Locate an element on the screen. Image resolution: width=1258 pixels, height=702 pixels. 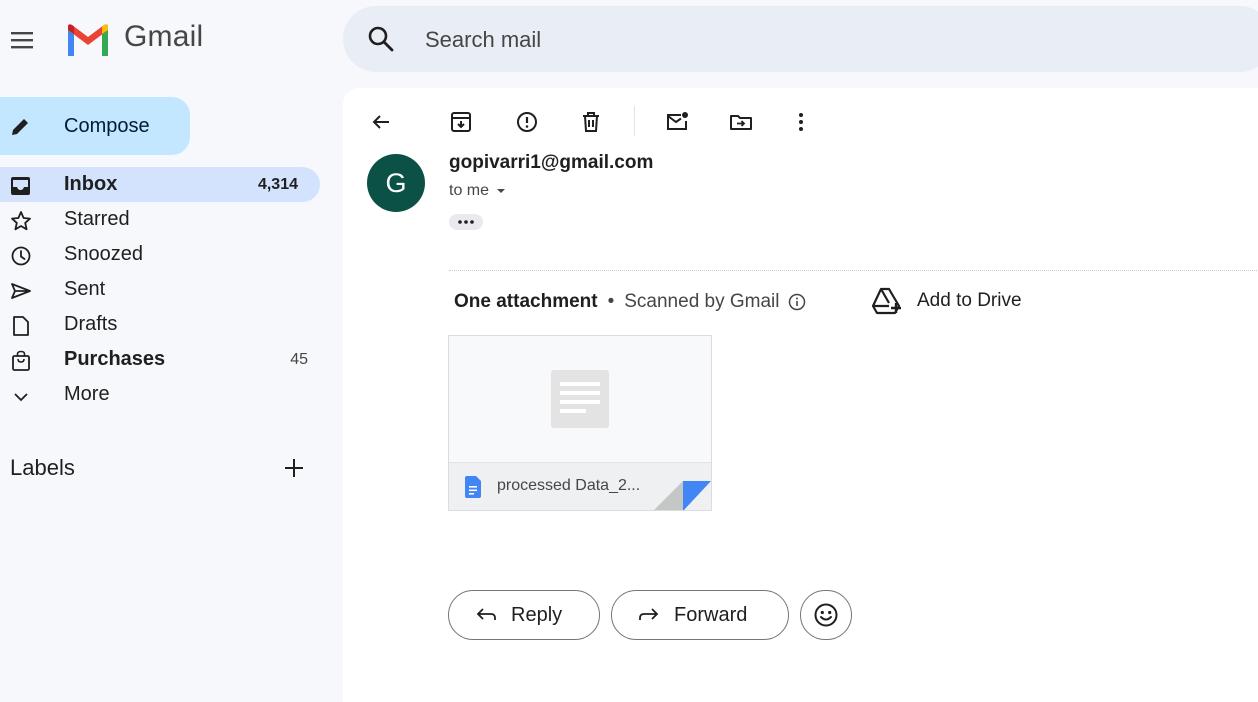
smiley-icon is located at coordinates (826, 615).